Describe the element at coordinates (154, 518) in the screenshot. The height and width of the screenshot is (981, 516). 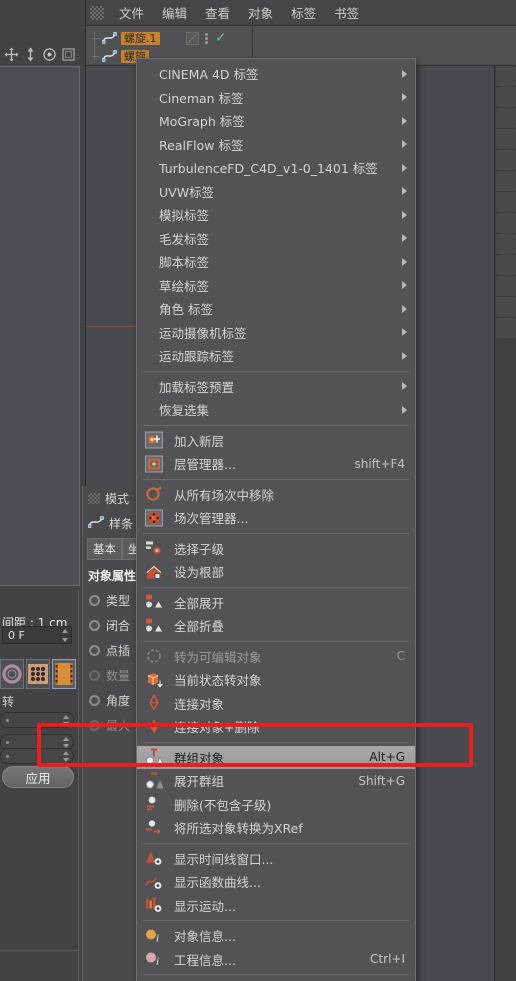
I see `take-manager-icon` at that location.